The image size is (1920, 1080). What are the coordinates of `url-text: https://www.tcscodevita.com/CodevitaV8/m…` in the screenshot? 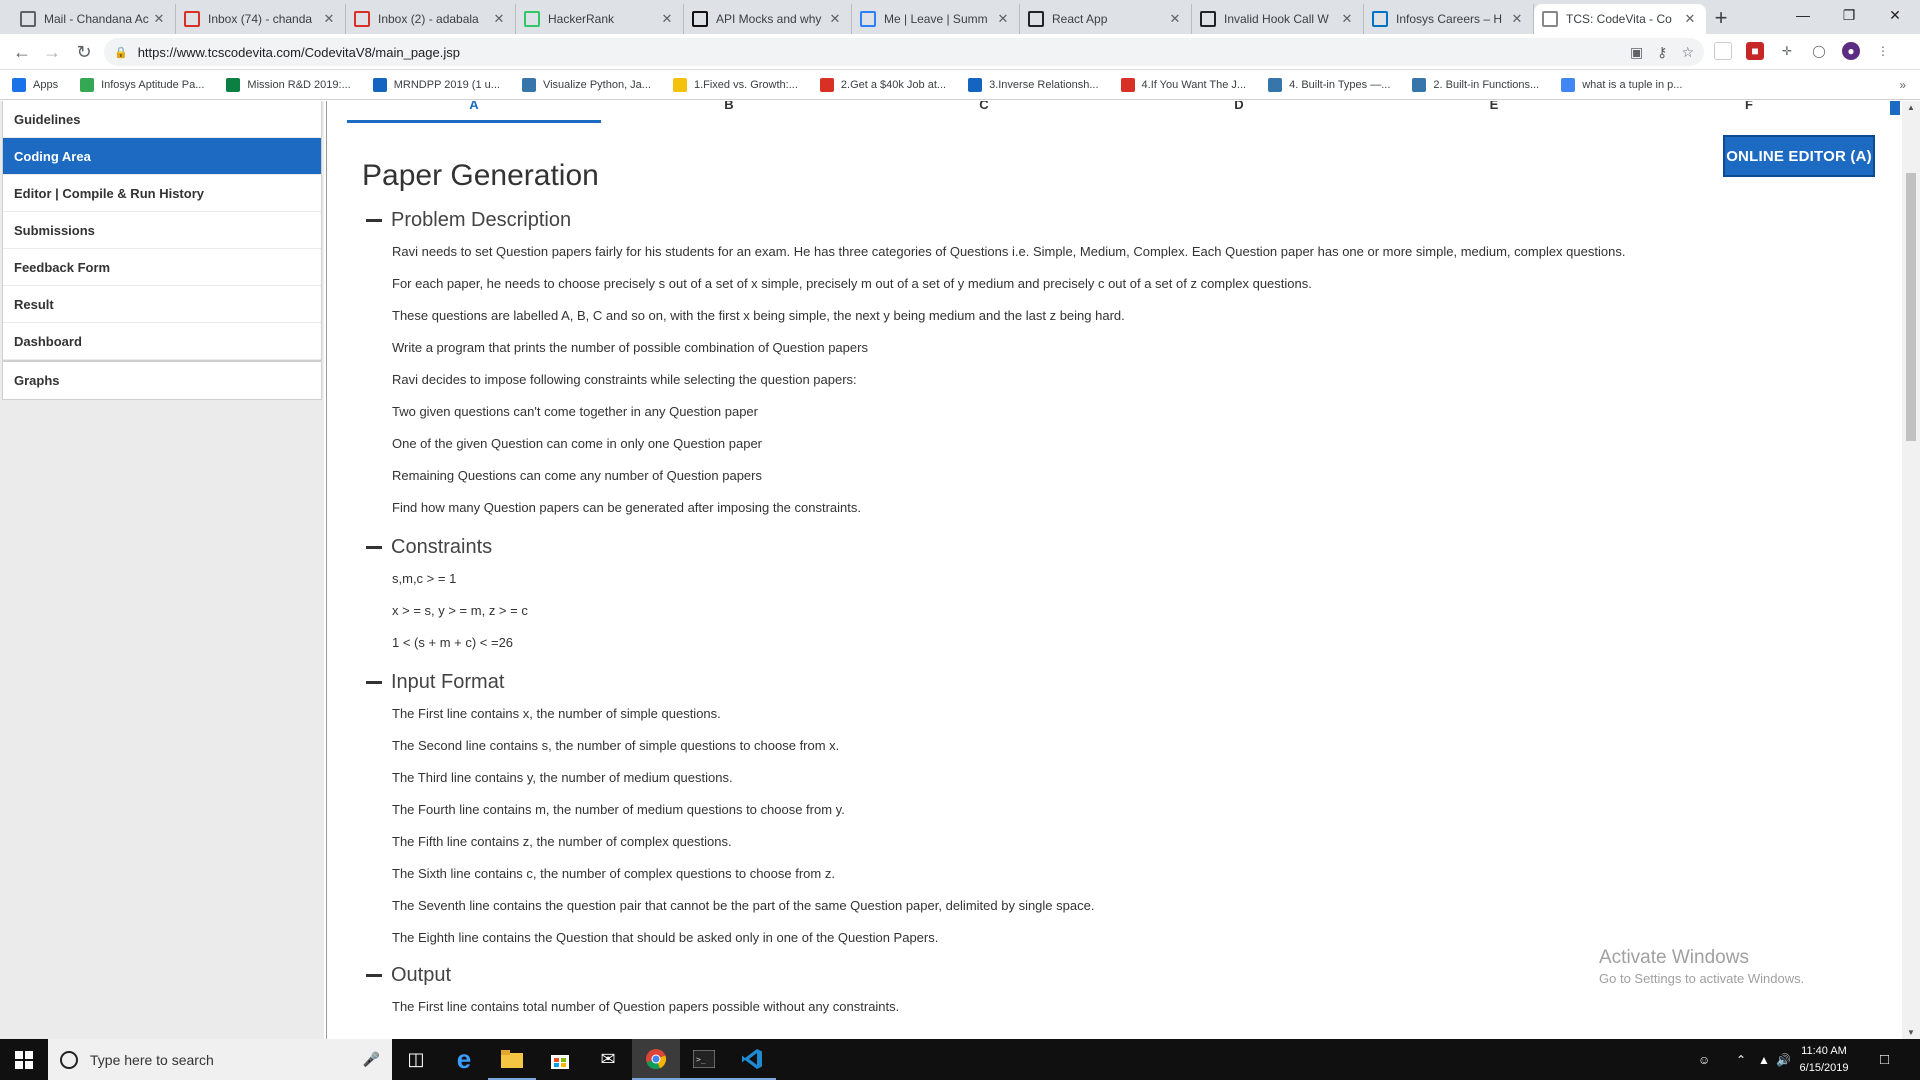 It's located at (299, 52).